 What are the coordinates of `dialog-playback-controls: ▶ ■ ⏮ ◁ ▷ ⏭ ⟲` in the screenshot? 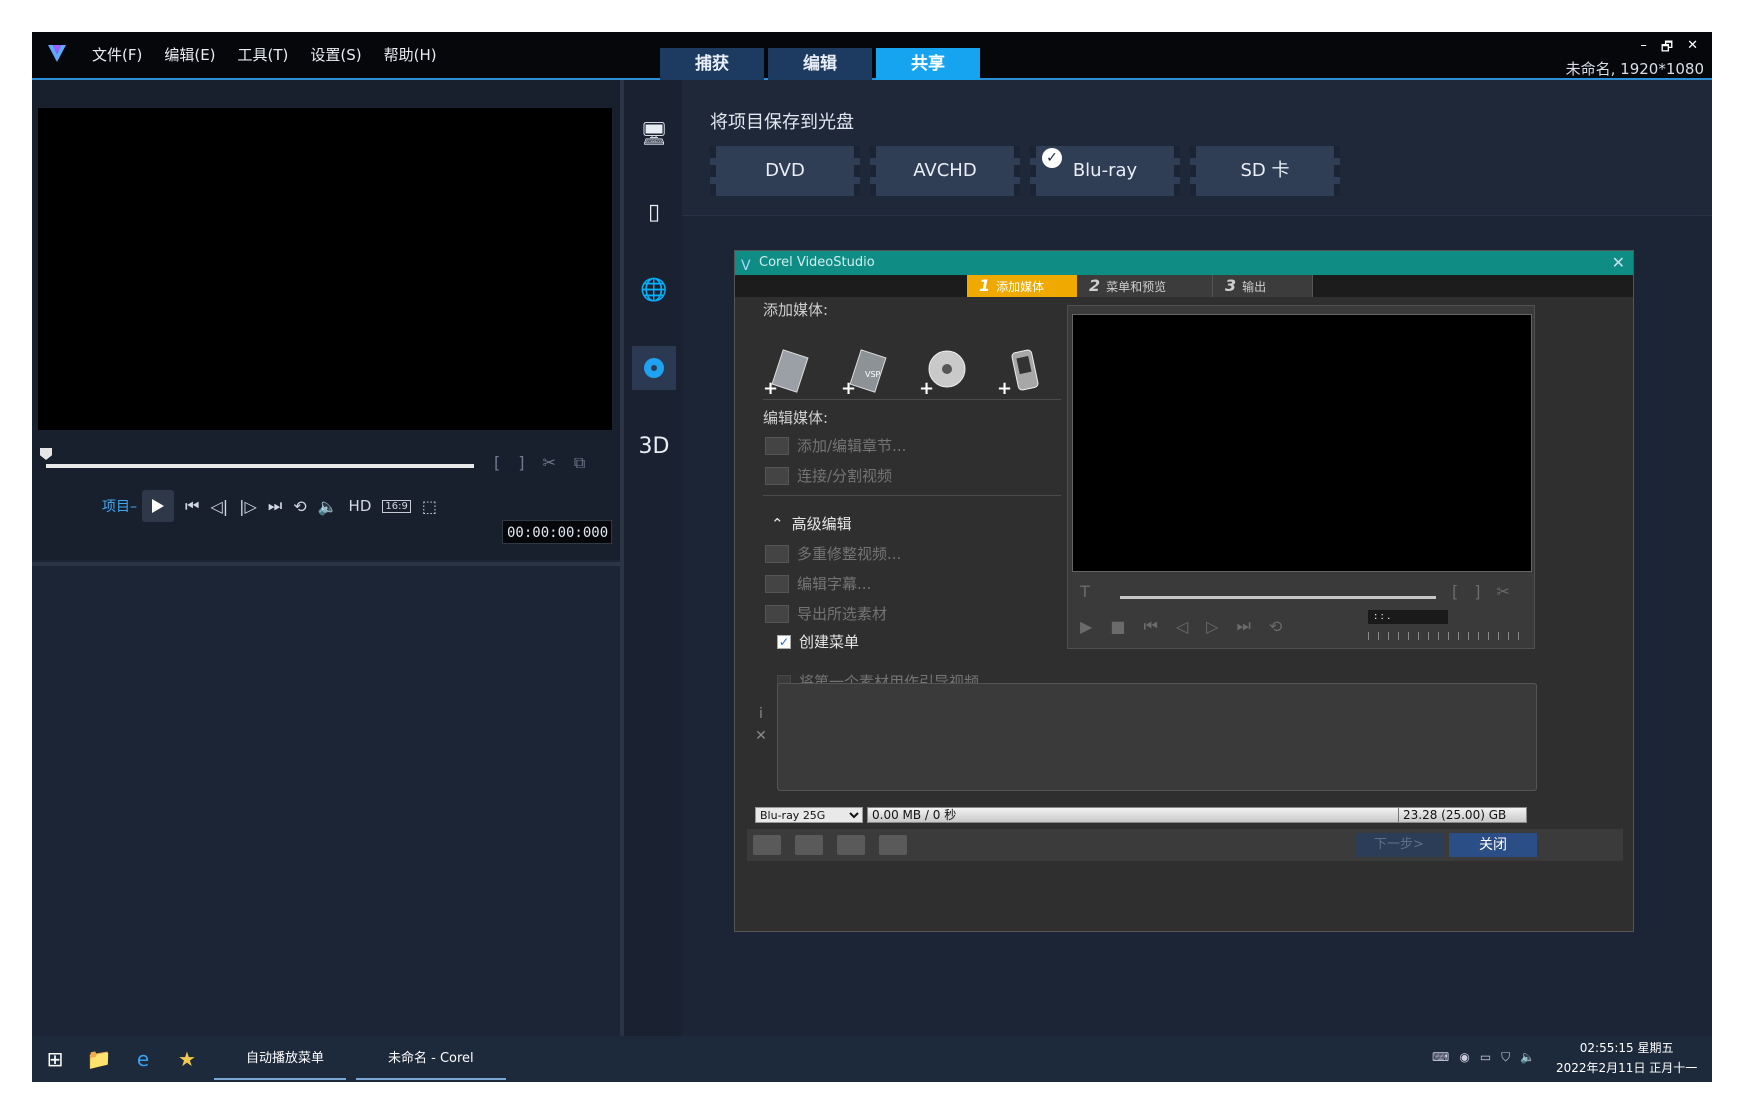 It's located at (1181, 626).